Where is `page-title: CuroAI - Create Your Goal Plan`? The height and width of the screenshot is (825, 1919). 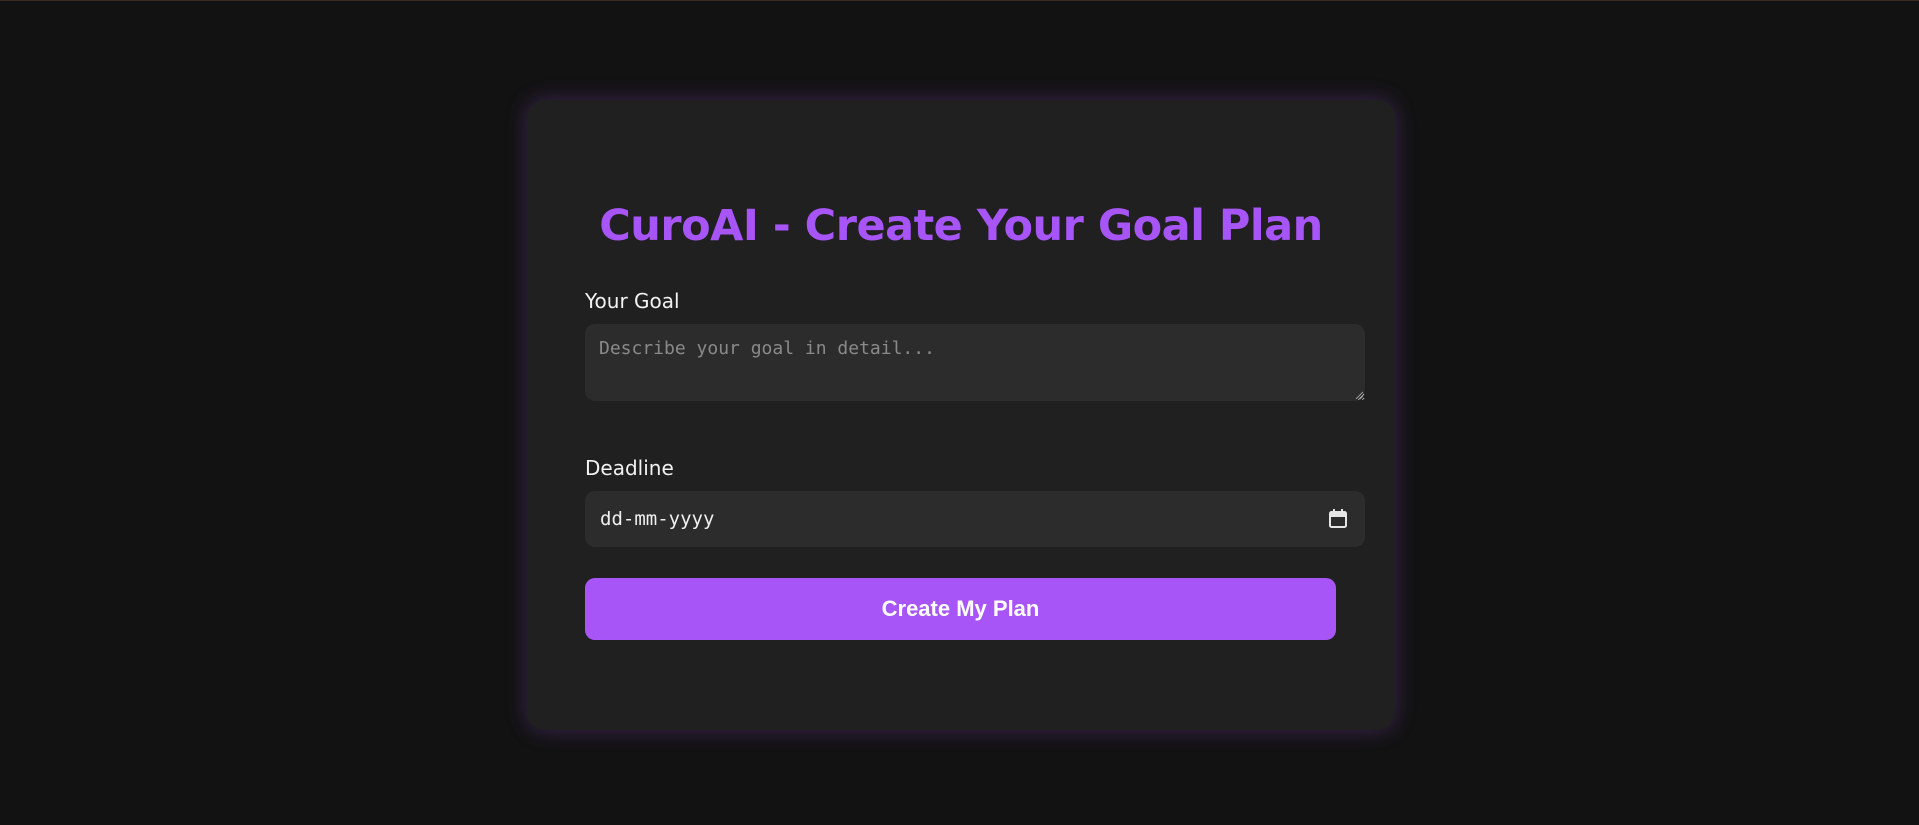
page-title: CuroAI - Create Your Goal Plan is located at coordinates (961, 226).